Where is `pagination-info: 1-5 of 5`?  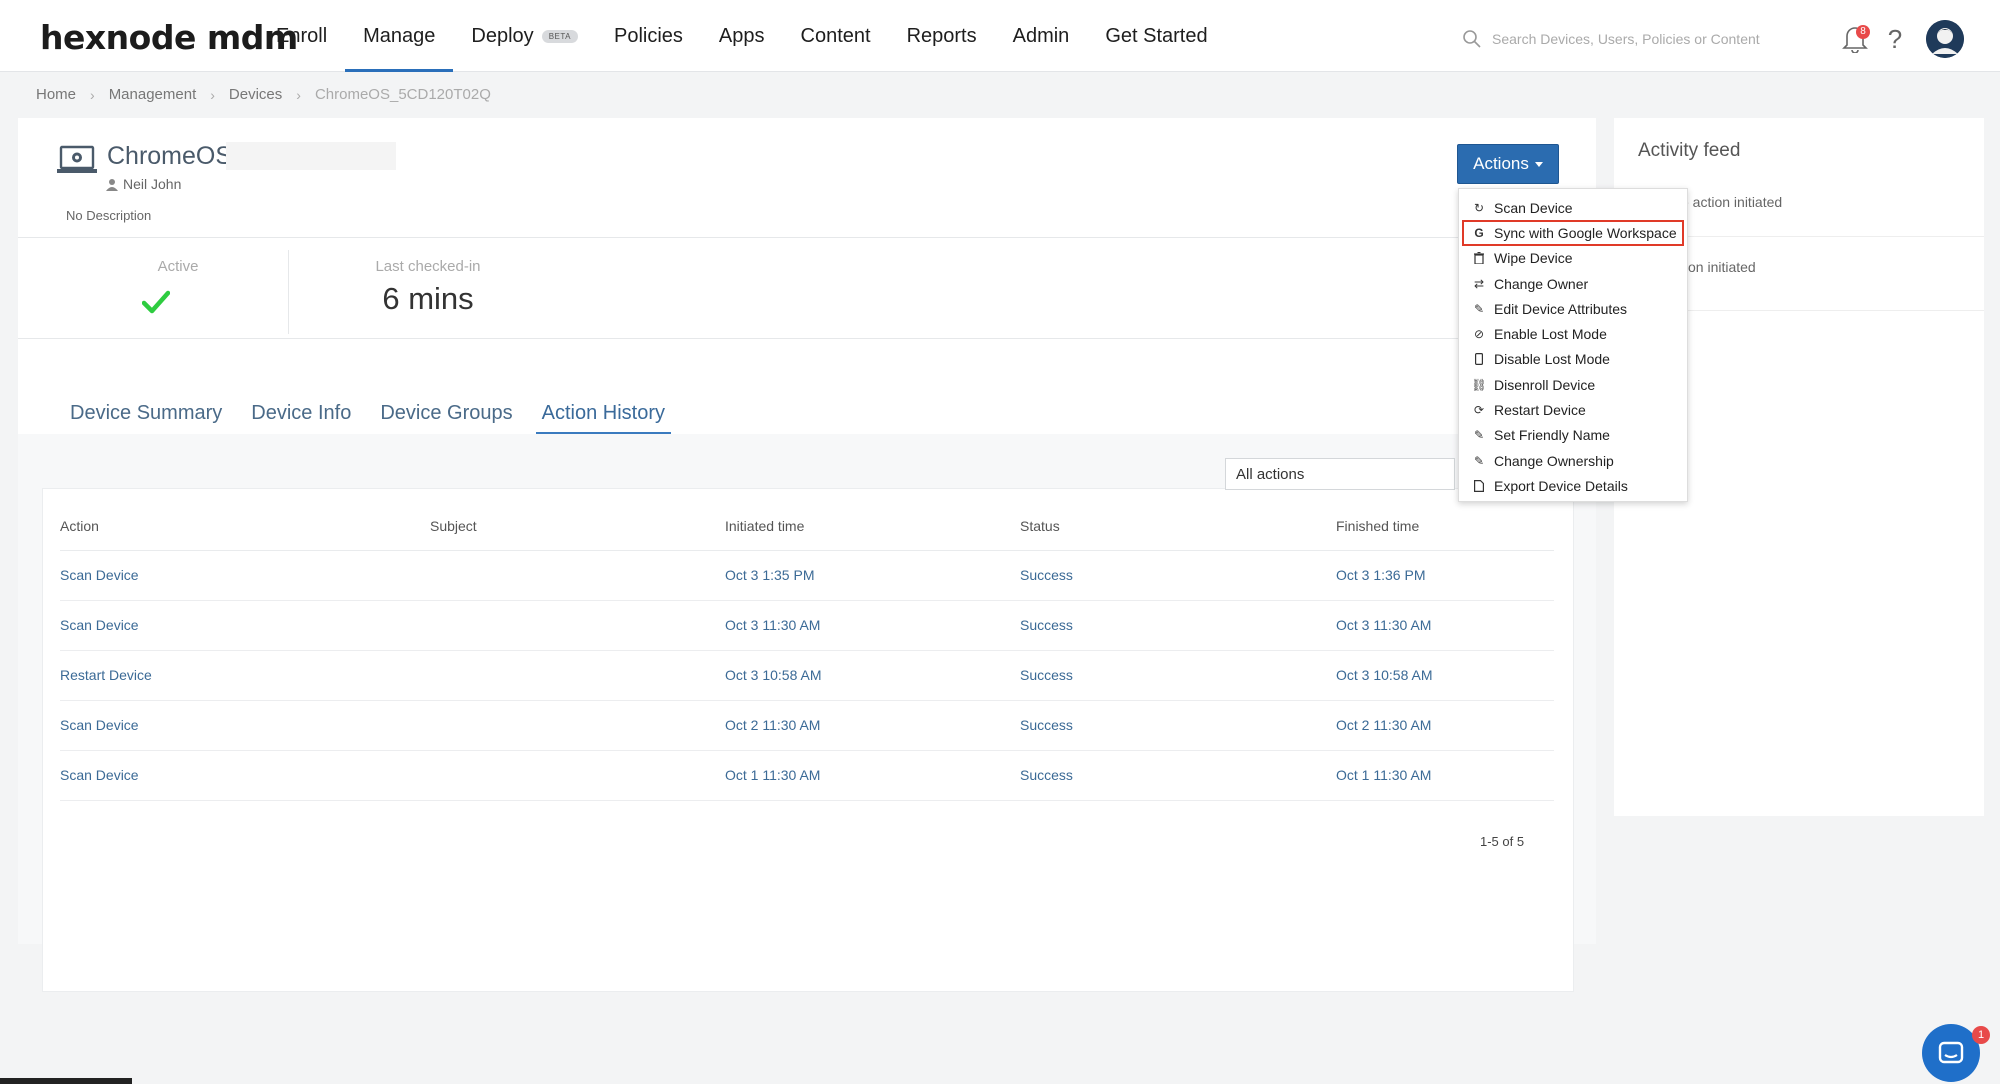 pagination-info: 1-5 of 5 is located at coordinates (1502, 841).